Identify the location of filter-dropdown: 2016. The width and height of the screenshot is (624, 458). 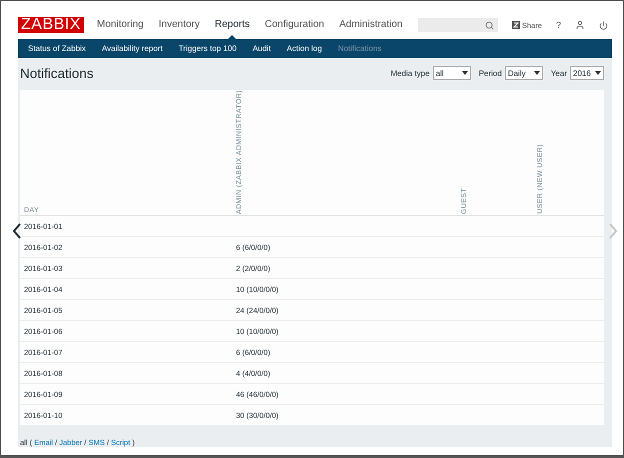
(587, 73).